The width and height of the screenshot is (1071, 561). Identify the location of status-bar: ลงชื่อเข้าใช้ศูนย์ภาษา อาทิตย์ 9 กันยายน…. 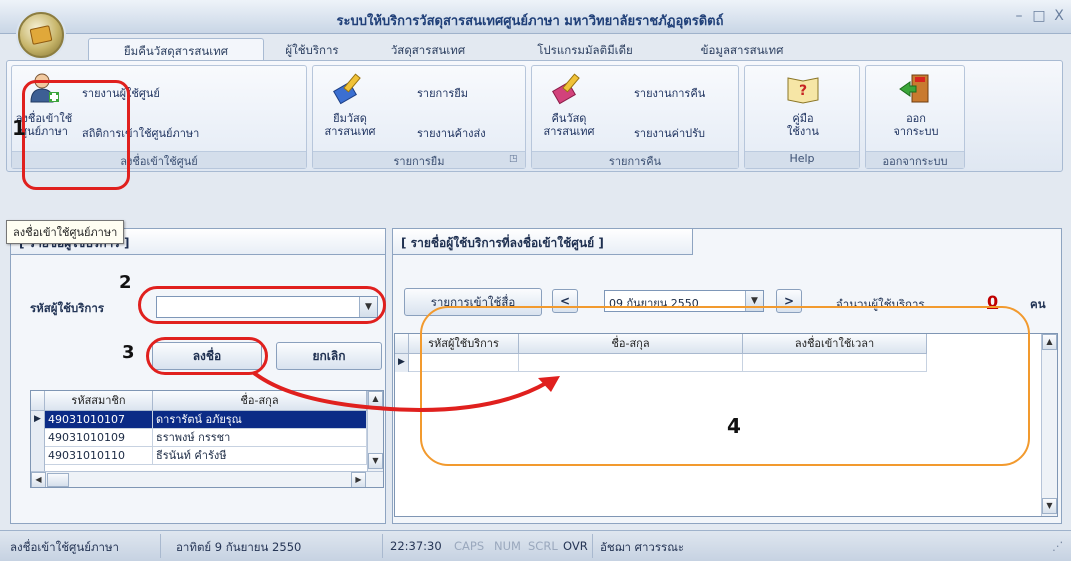
(535, 545).